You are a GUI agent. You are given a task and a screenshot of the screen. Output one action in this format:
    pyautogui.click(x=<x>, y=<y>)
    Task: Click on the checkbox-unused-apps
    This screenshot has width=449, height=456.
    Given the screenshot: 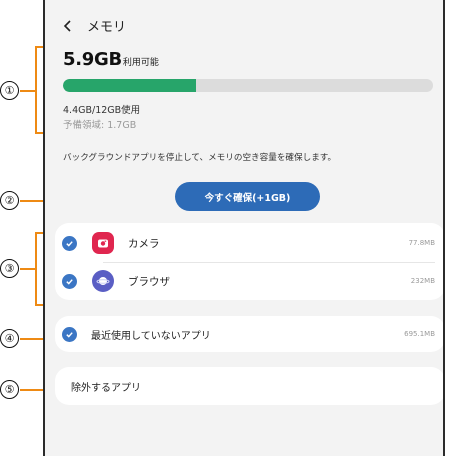 What is the action you would take?
    pyautogui.click(x=69, y=334)
    